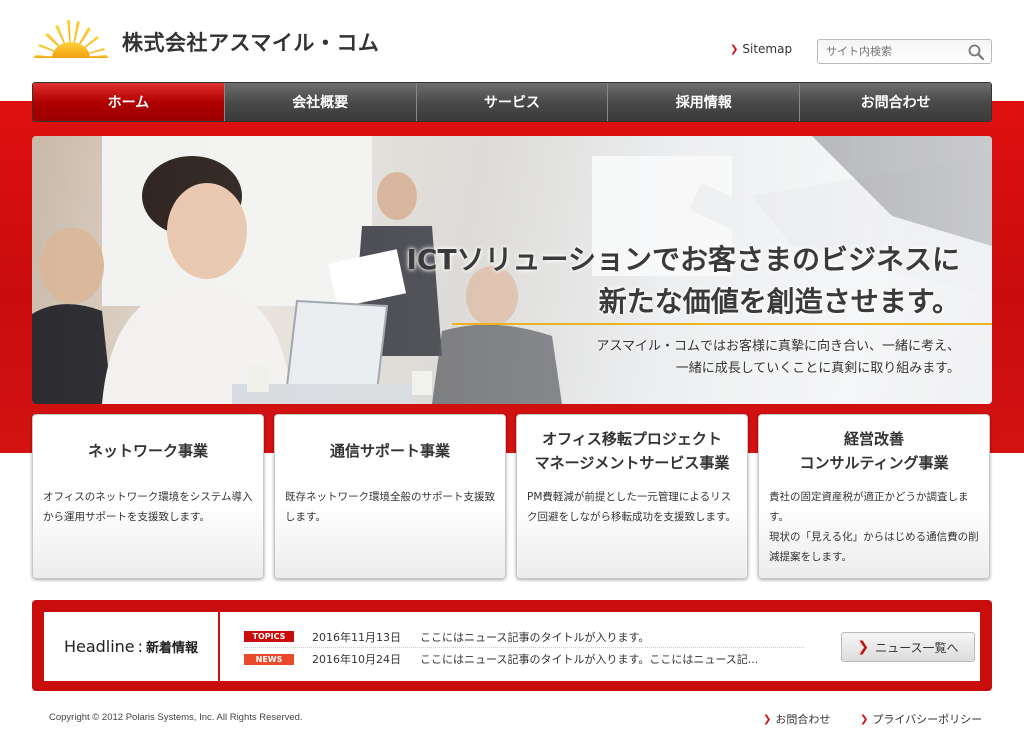  Describe the element at coordinates (356, 659) in the screenshot. I see `news-date: 2016年10月24日` at that location.